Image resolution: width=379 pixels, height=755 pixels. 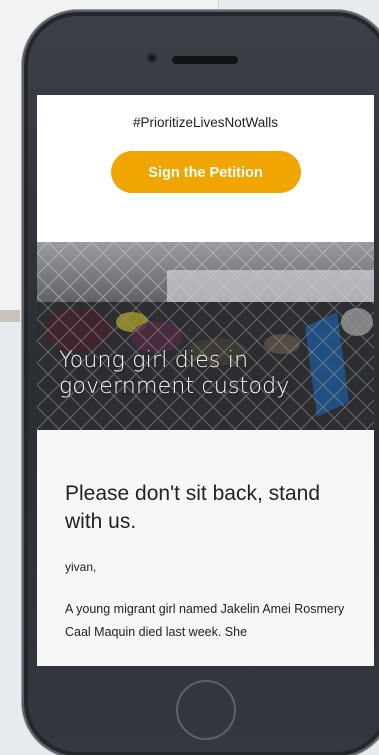 I want to click on email-headline: Please don't sit back, stand with us., so click(x=192, y=507).